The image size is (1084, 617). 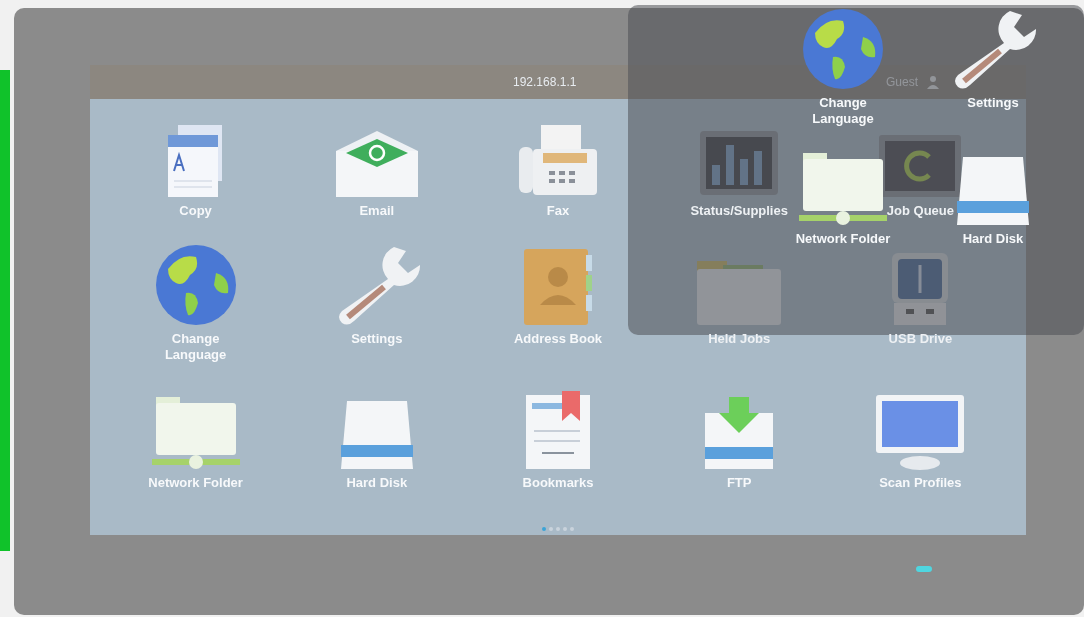 I want to click on app-label: FTP, so click(x=739, y=483).